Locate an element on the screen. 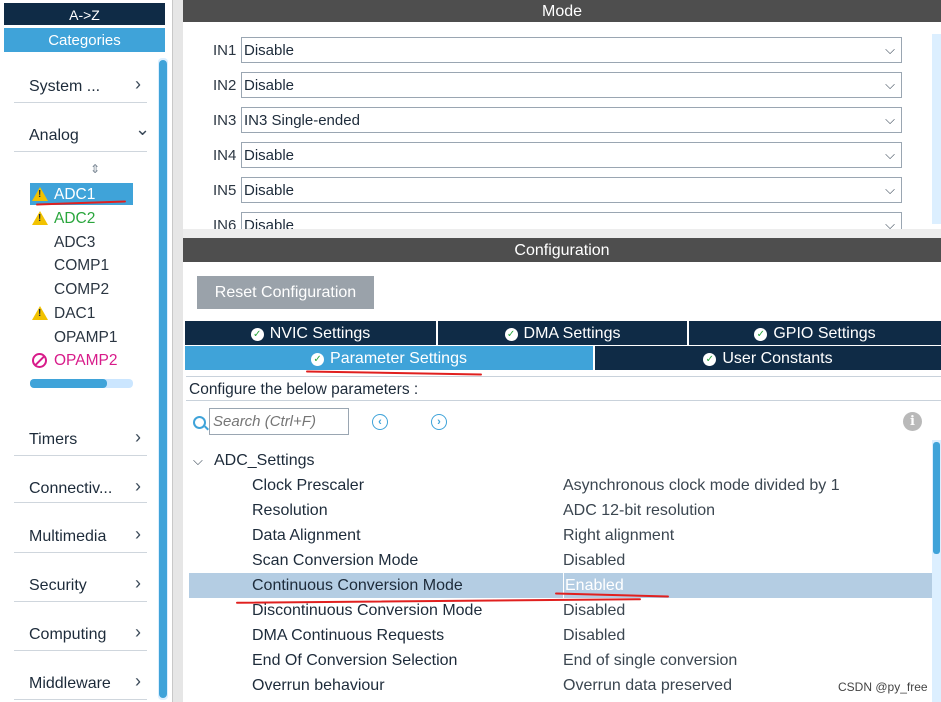 Image resolution: width=941 pixels, height=702 pixels. param-value: Overrun data preserved is located at coordinates (647, 685).